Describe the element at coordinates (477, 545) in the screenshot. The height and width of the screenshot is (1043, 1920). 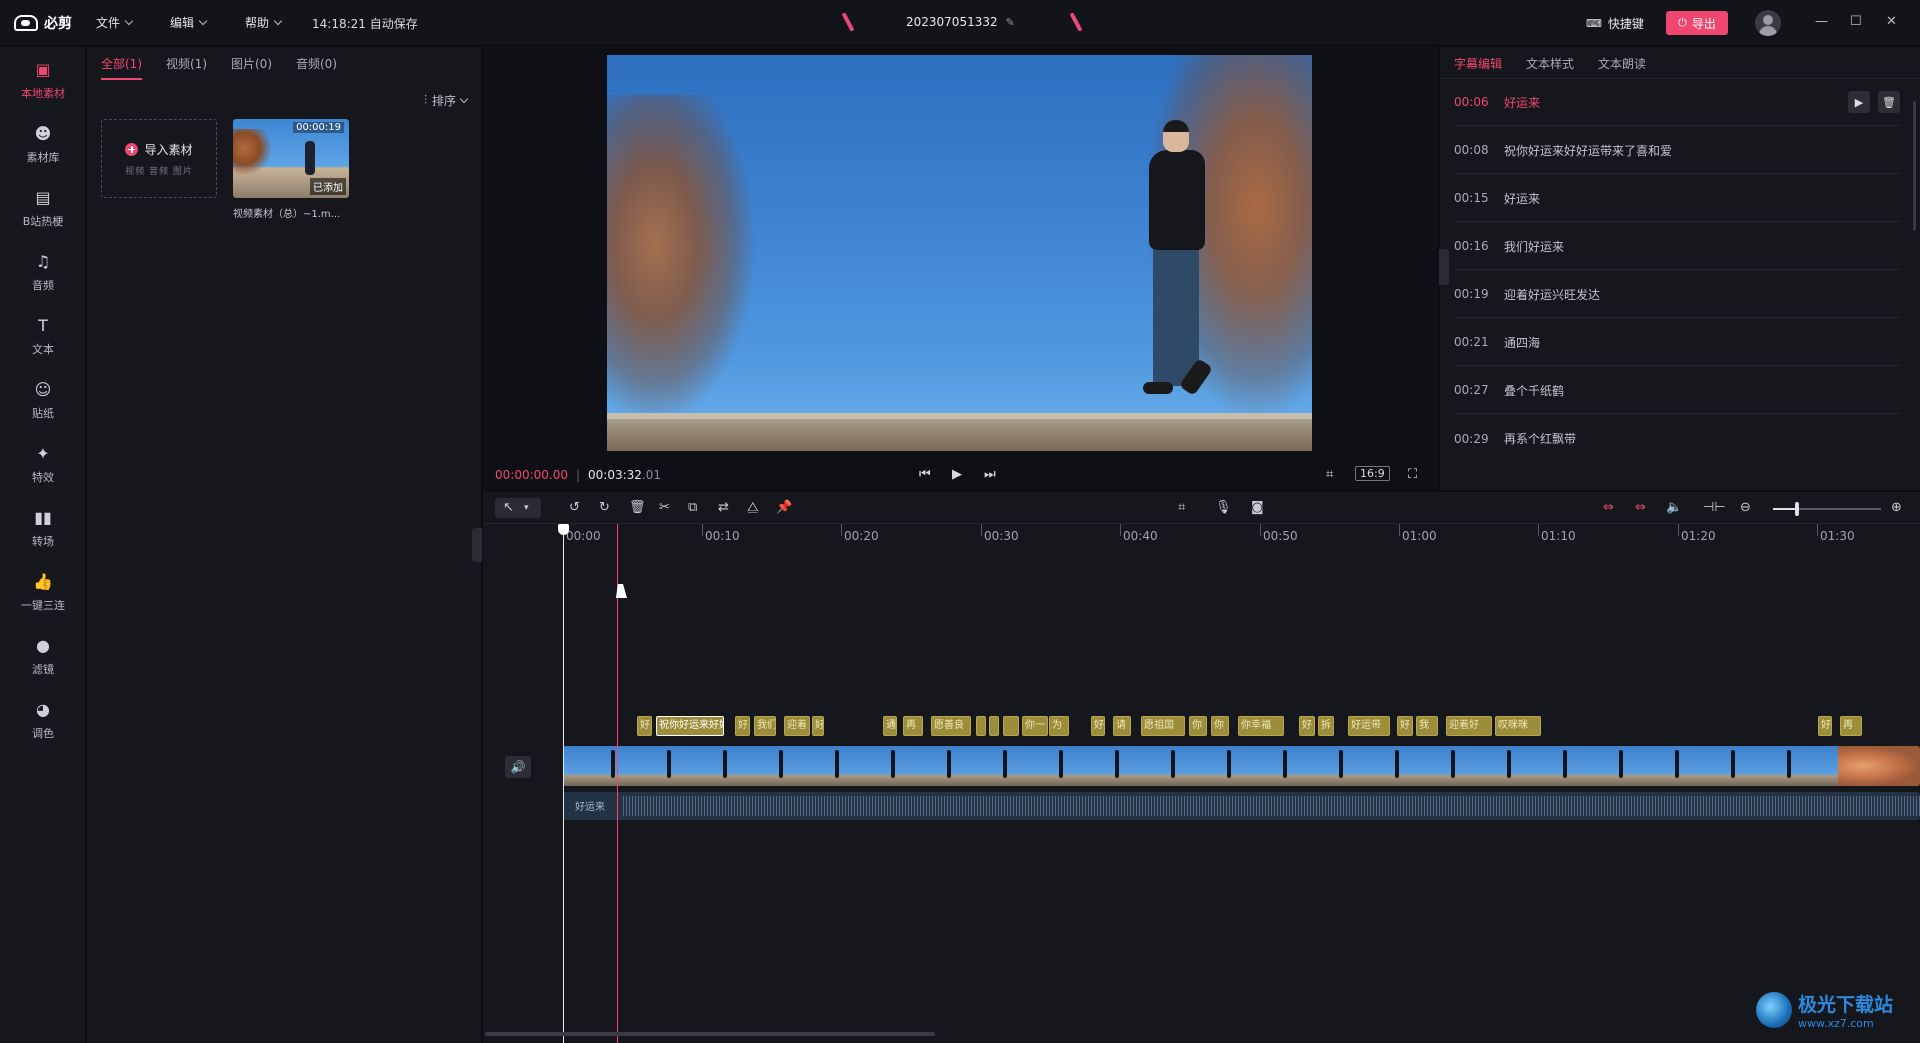
I see `timeline-collapse-handle` at that location.